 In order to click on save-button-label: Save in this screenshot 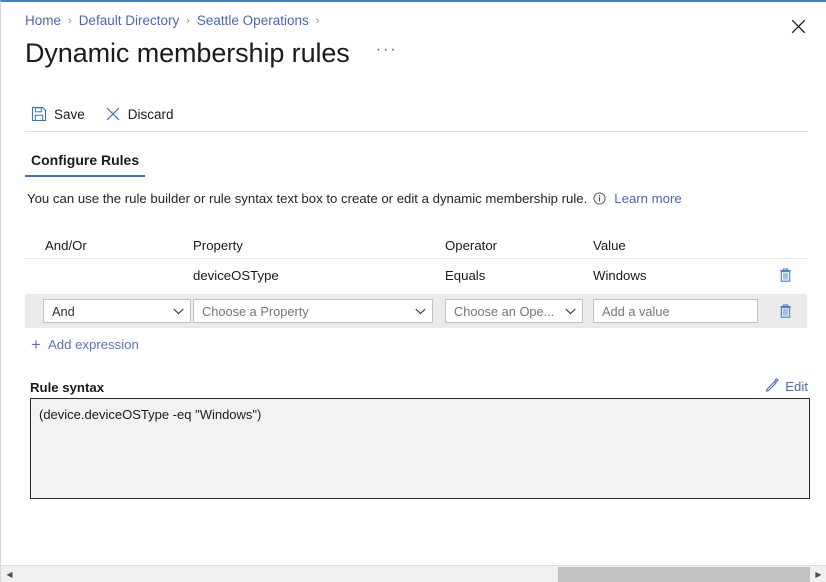, I will do `click(69, 114)`.